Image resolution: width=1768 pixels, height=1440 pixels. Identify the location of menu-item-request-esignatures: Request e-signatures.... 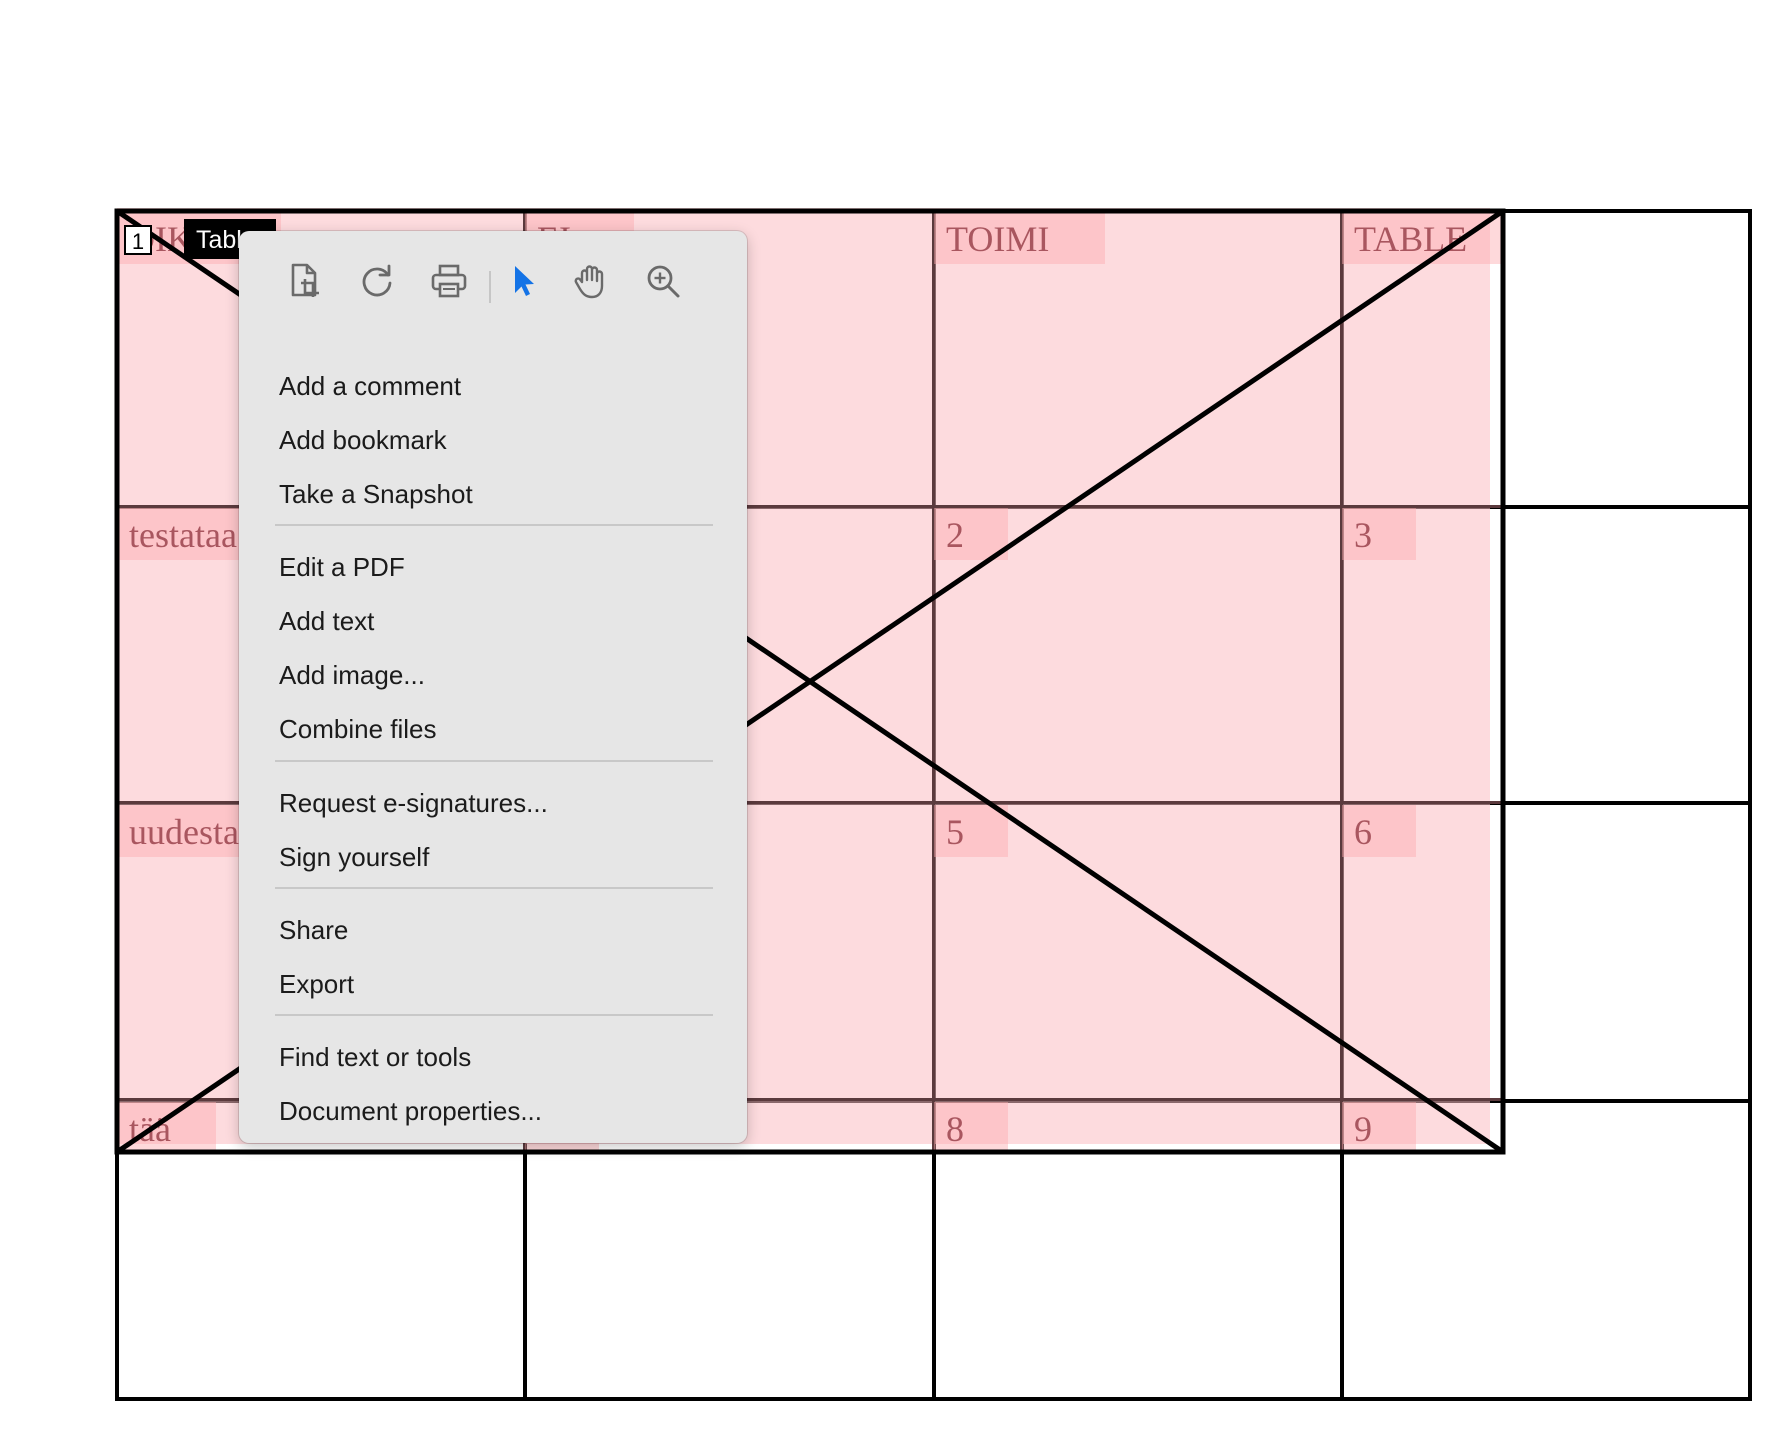
(413, 803).